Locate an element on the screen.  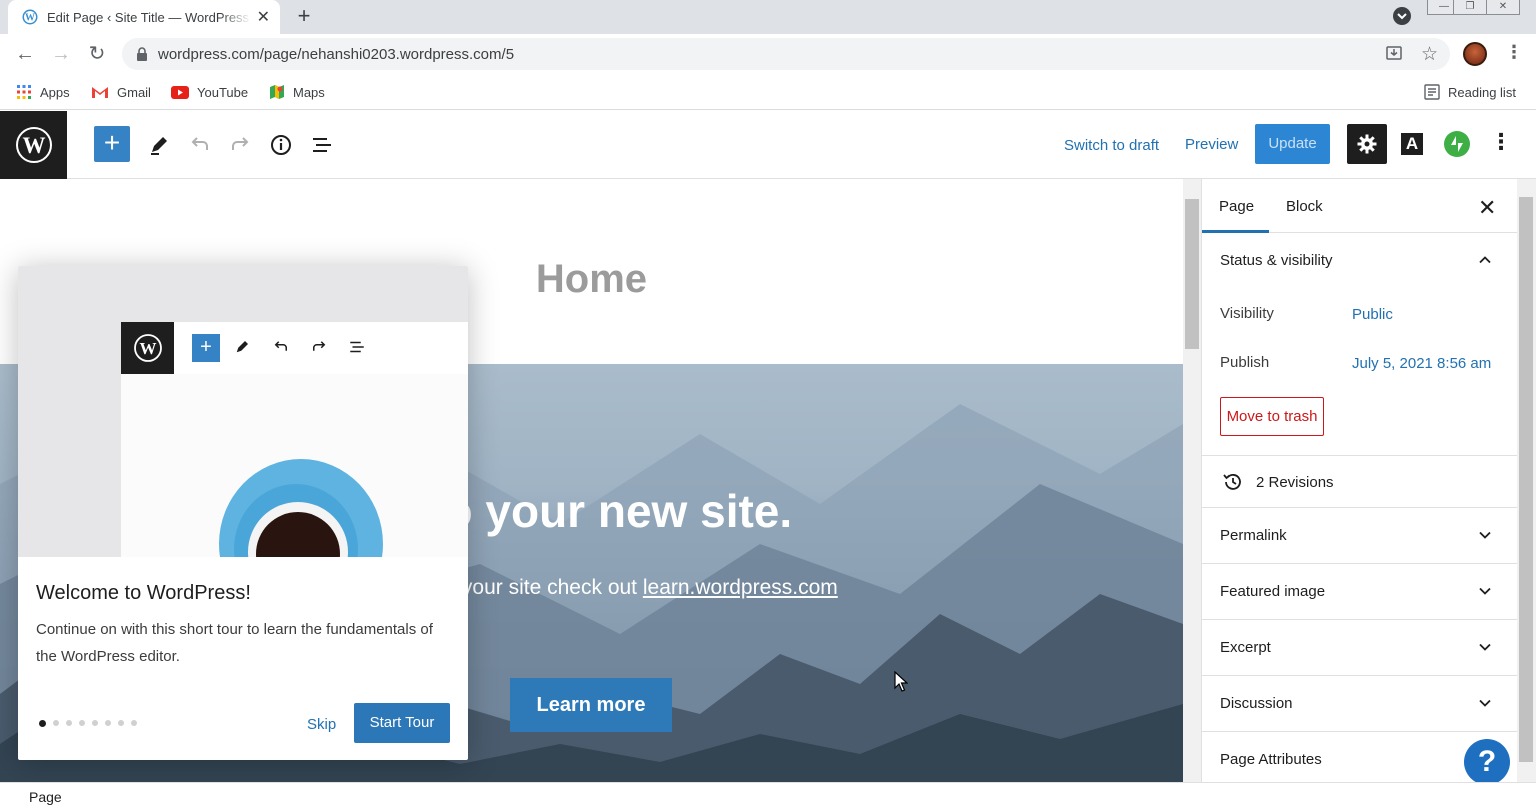
lock-icon is located at coordinates (142, 54).